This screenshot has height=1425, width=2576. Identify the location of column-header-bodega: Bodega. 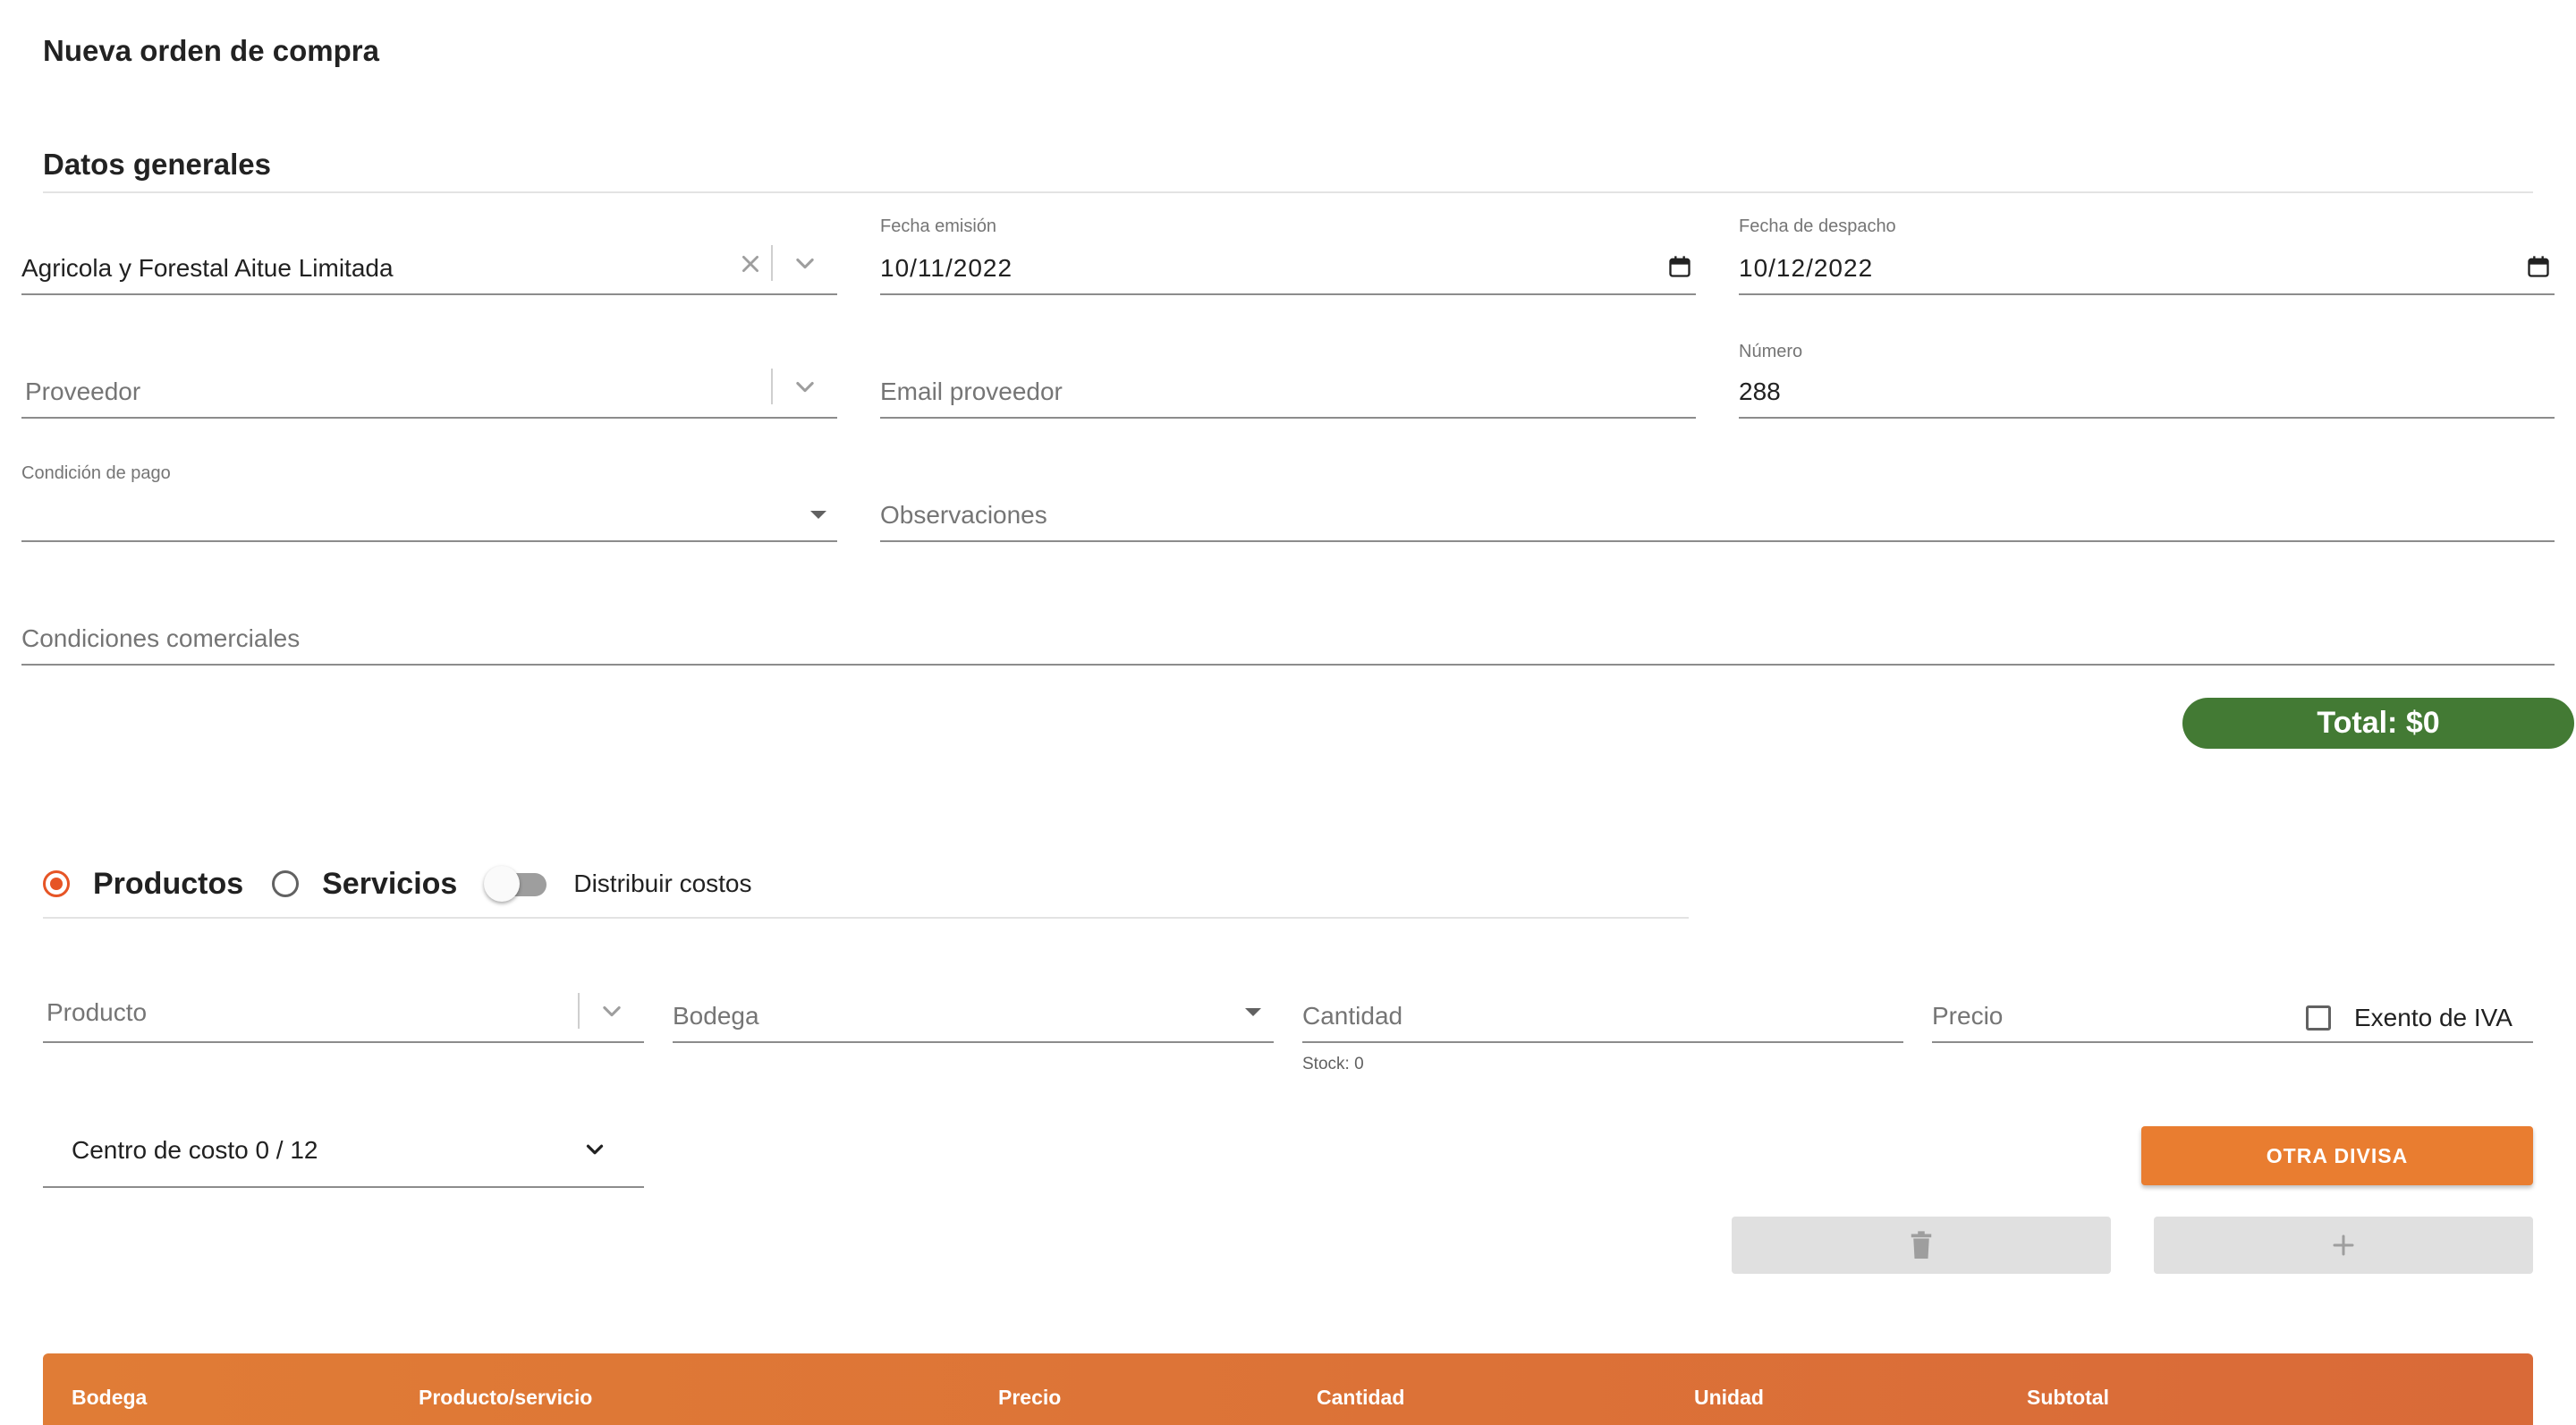
(110, 1398).